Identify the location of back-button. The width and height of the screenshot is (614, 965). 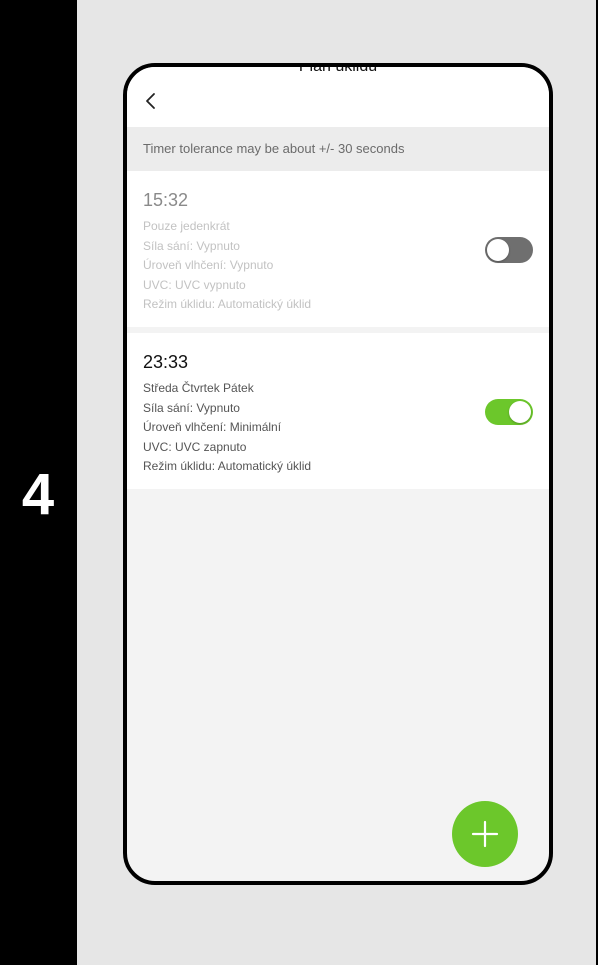
(151, 101).